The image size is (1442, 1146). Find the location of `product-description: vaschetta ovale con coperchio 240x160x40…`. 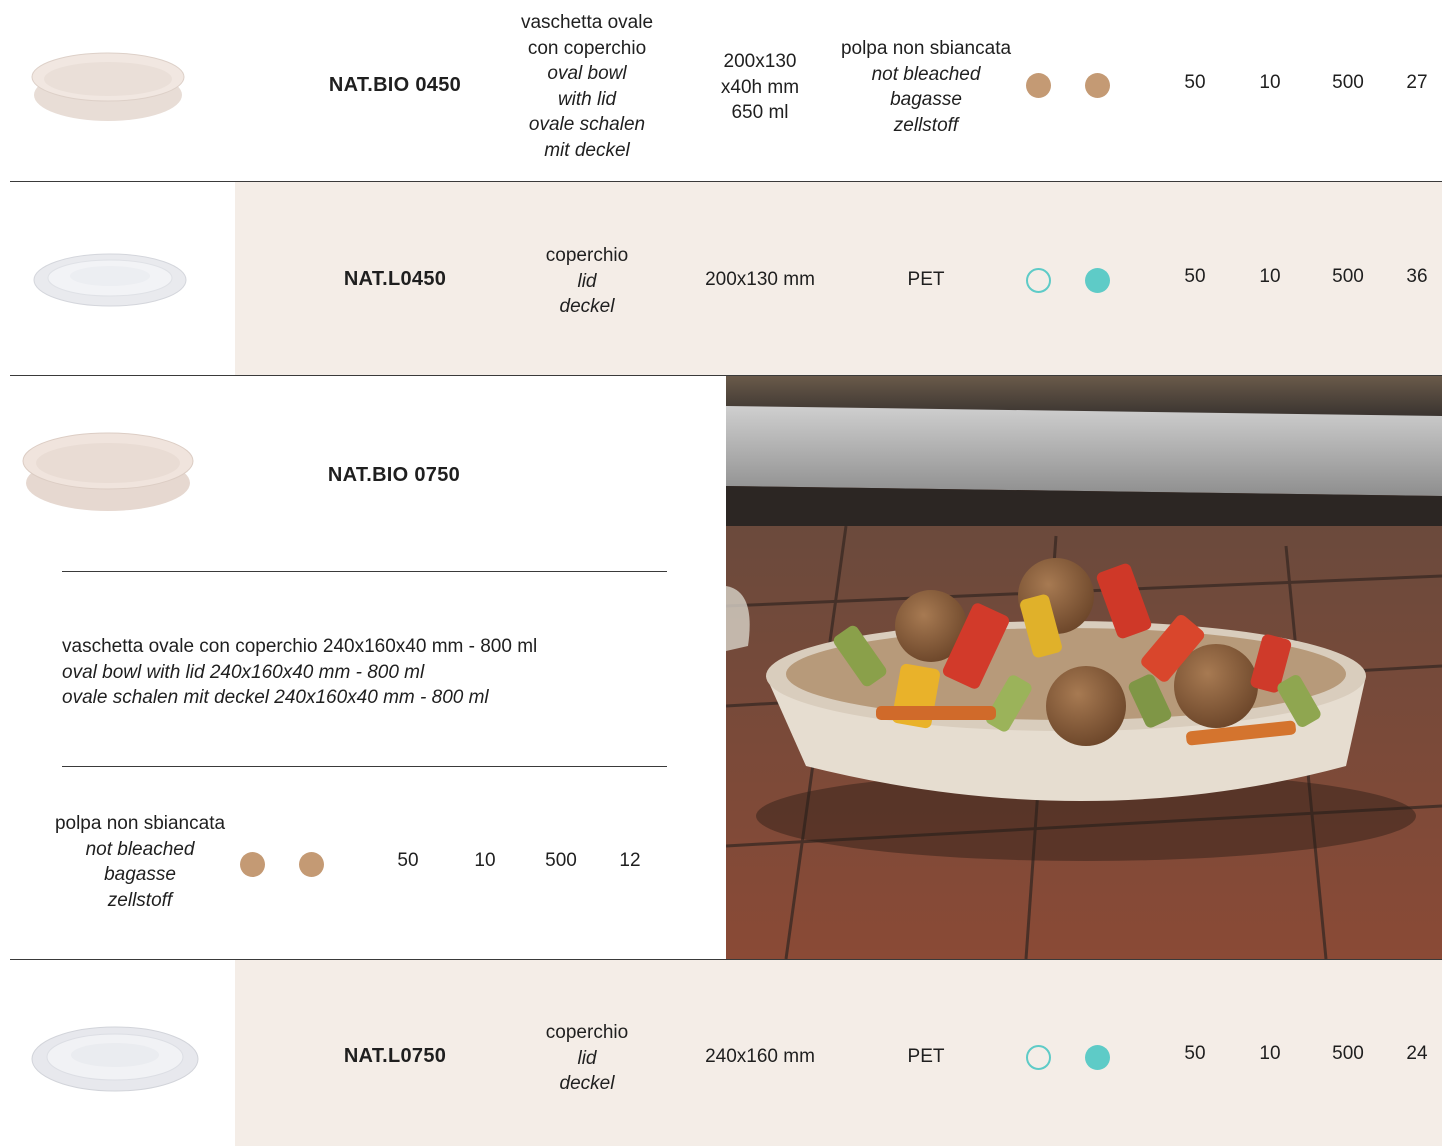

product-description: vaschetta ovale con coperchio 240x160x40… is located at coordinates (300, 672).